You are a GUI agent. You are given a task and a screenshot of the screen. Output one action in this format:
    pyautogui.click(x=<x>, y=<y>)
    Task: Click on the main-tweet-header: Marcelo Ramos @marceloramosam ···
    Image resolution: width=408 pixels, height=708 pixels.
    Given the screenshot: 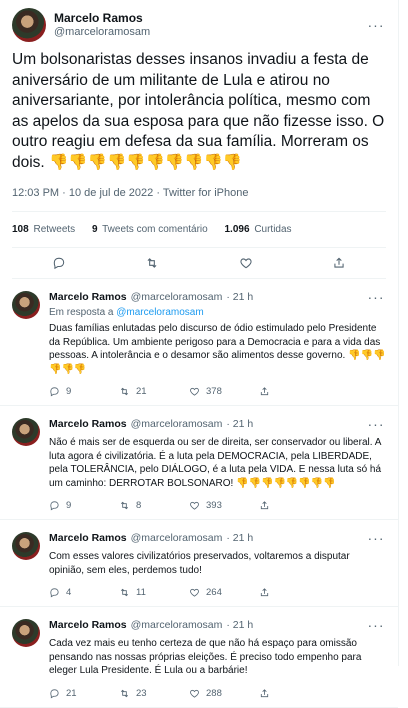 What is the action you would take?
    pyautogui.click(x=199, y=25)
    